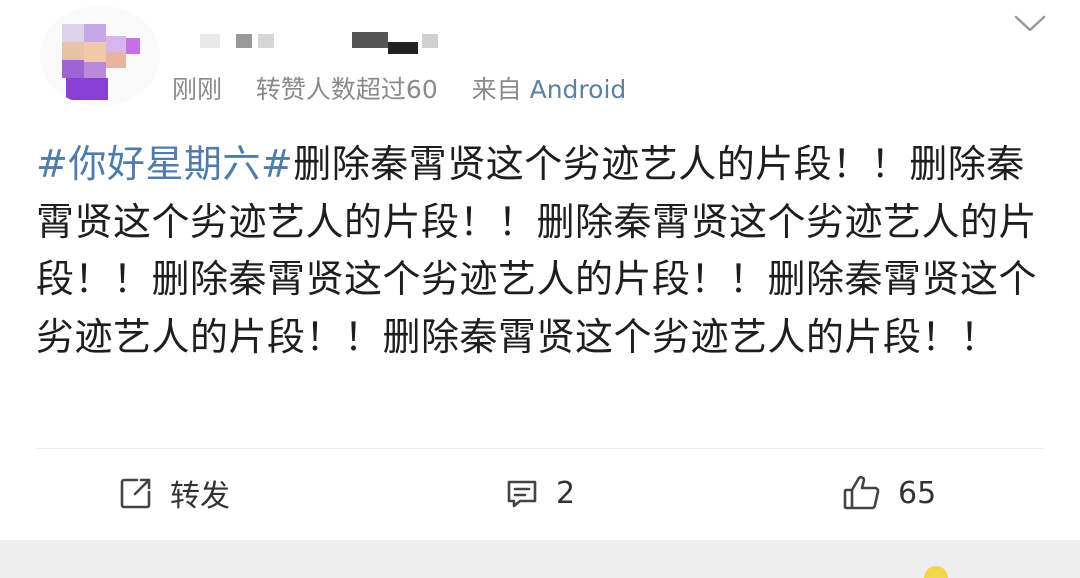  I want to click on avatar, so click(100, 56).